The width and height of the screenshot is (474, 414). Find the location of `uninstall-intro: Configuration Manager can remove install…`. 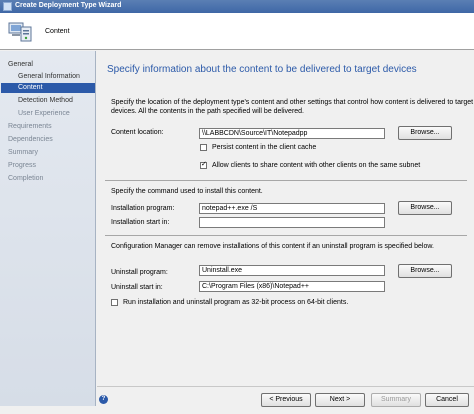

uninstall-intro: Configuration Manager can remove install… is located at coordinates (272, 246).